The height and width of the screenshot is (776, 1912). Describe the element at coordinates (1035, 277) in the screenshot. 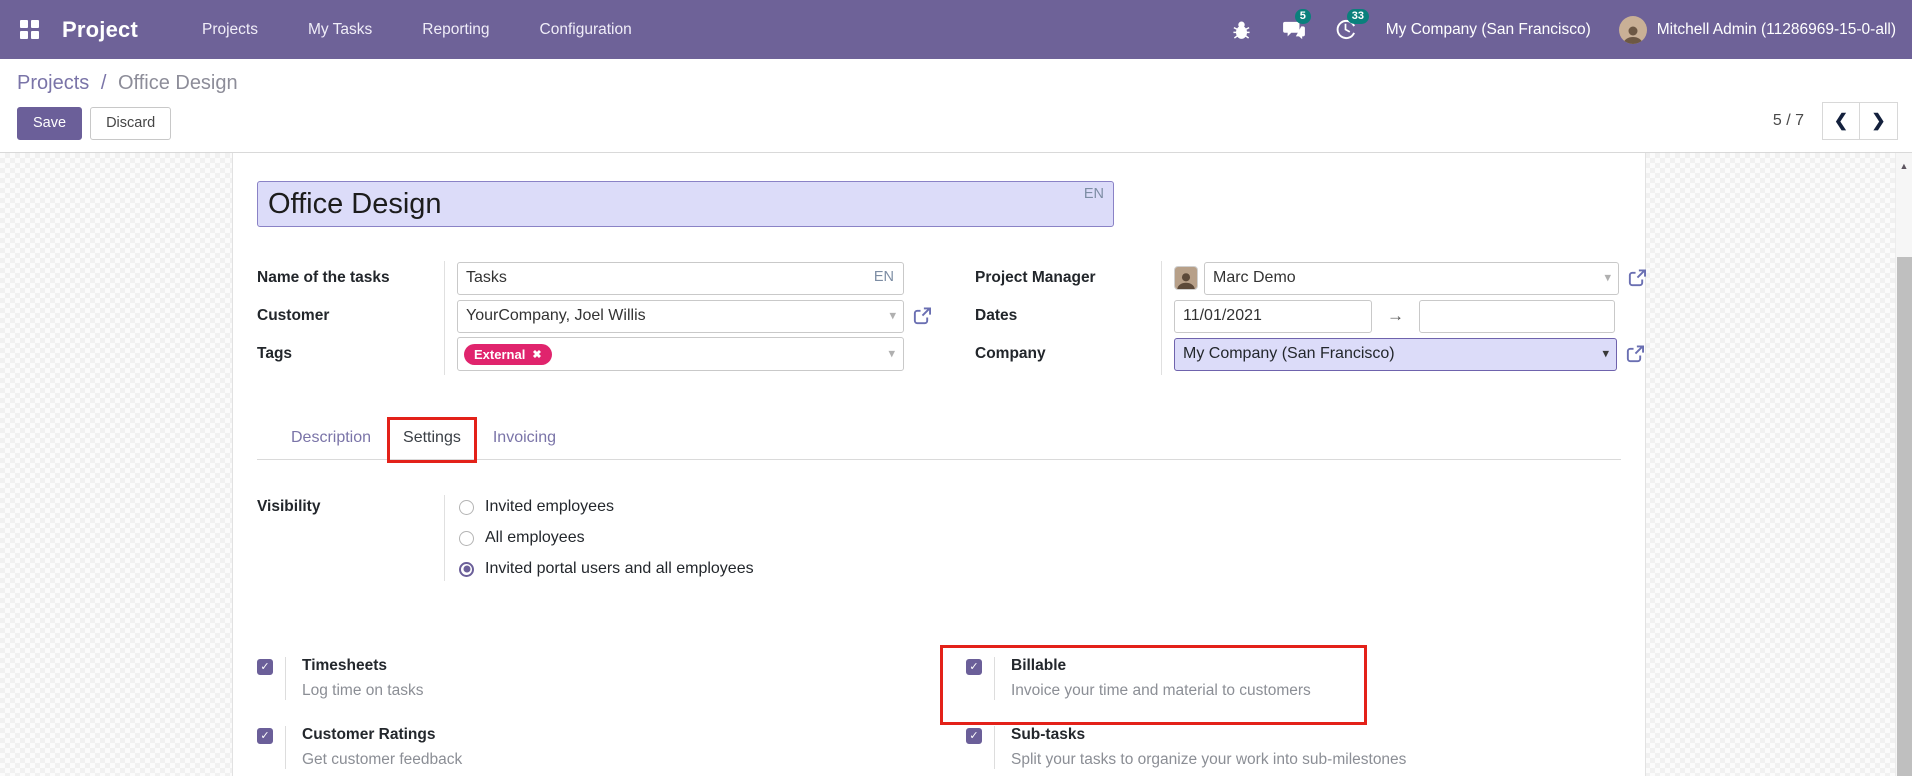

I see `label-project-manager: Project Manager` at that location.